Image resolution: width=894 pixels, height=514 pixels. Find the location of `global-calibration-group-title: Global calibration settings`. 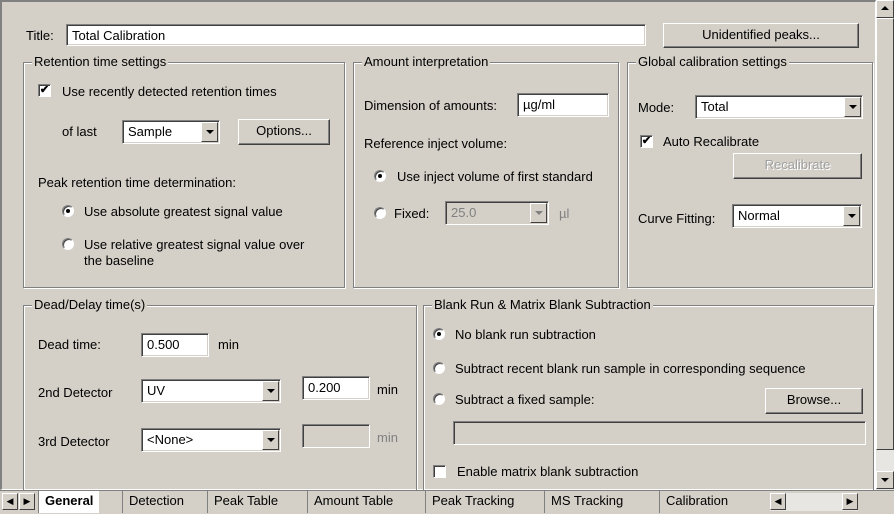

global-calibration-group-title: Global calibration settings is located at coordinates (712, 61).